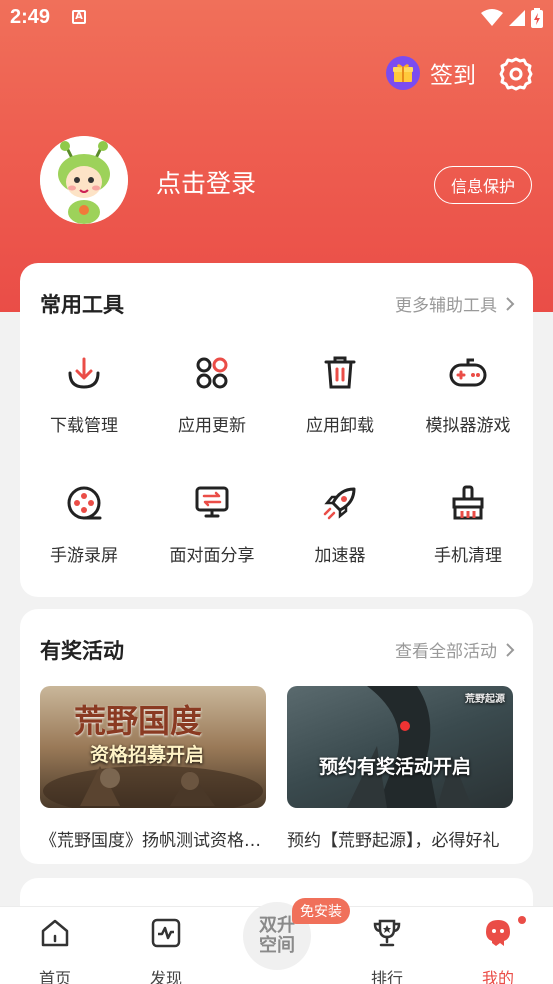 The width and height of the screenshot is (553, 984). I want to click on wifi-icon, so click(492, 17).